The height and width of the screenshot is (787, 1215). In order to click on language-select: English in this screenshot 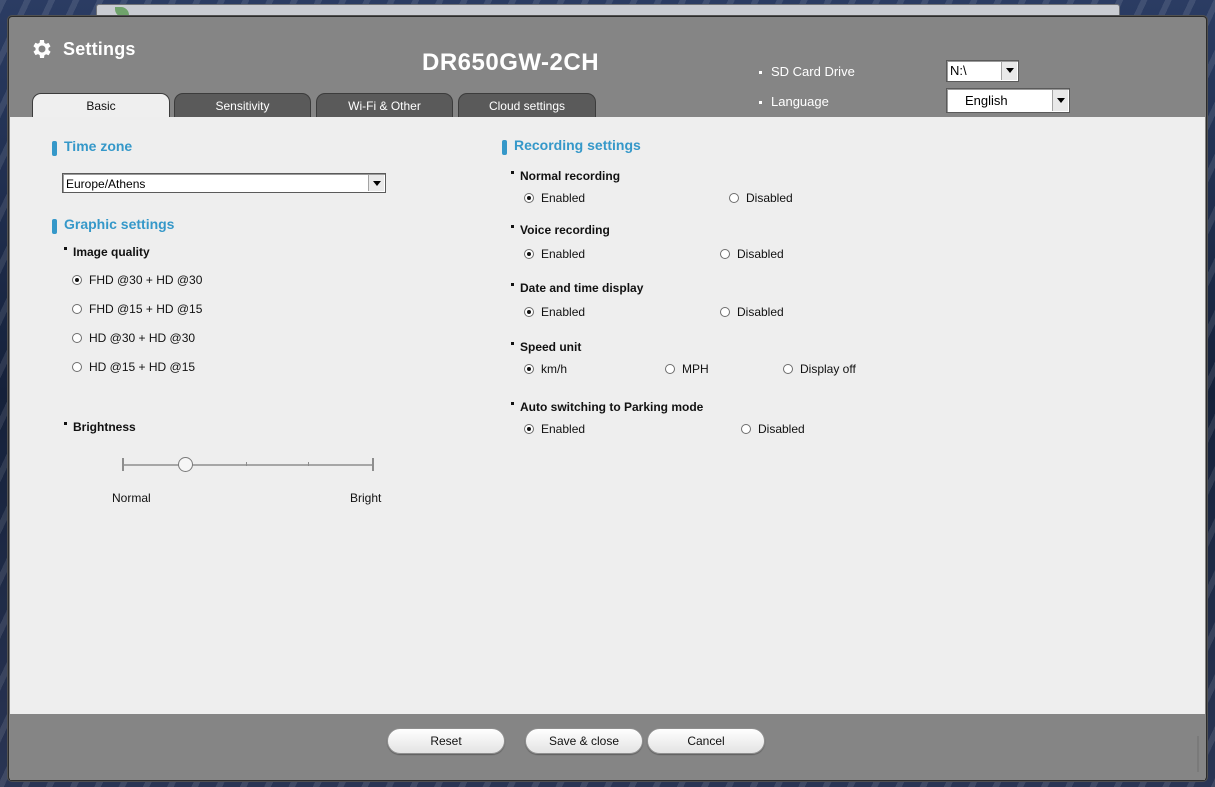, I will do `click(1008, 100)`.